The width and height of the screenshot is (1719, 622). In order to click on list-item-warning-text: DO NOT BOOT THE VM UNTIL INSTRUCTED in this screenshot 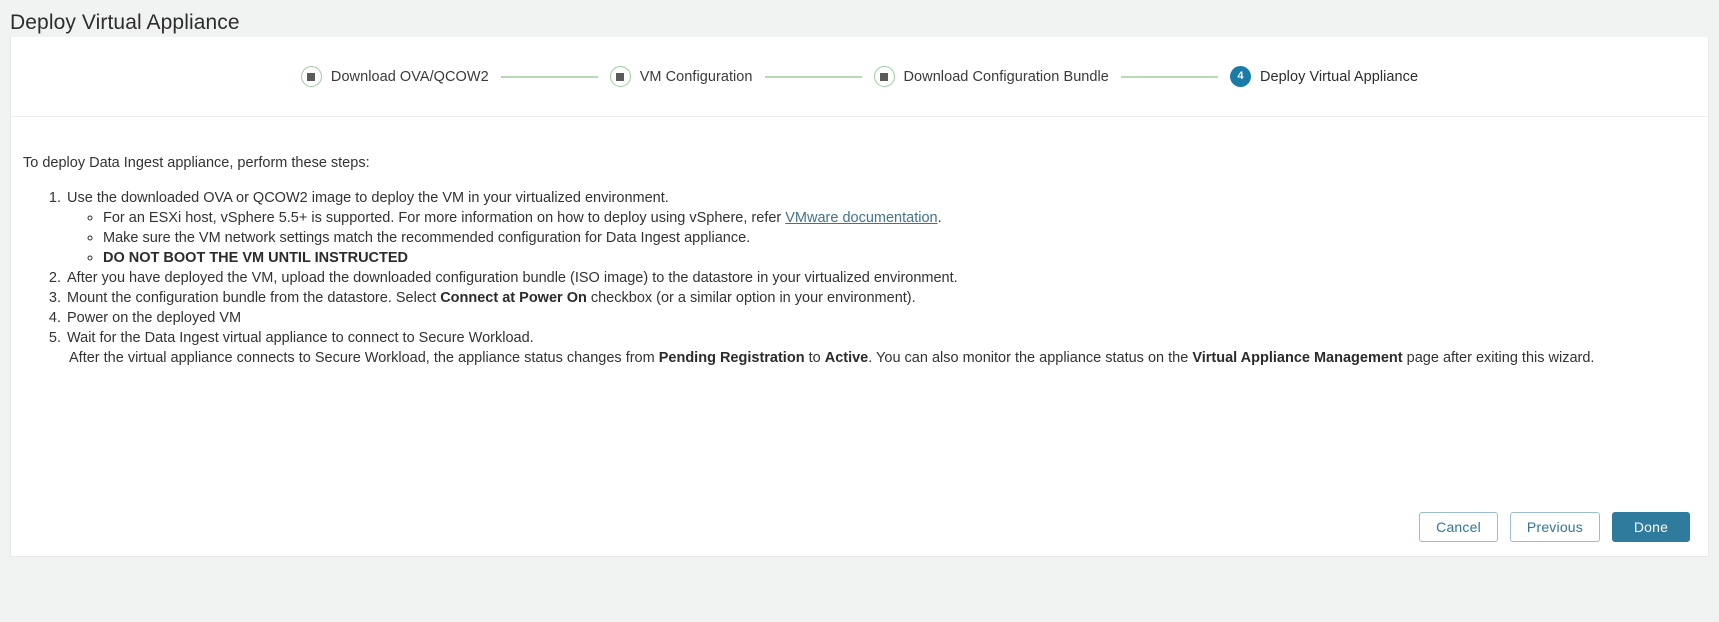, I will do `click(256, 257)`.